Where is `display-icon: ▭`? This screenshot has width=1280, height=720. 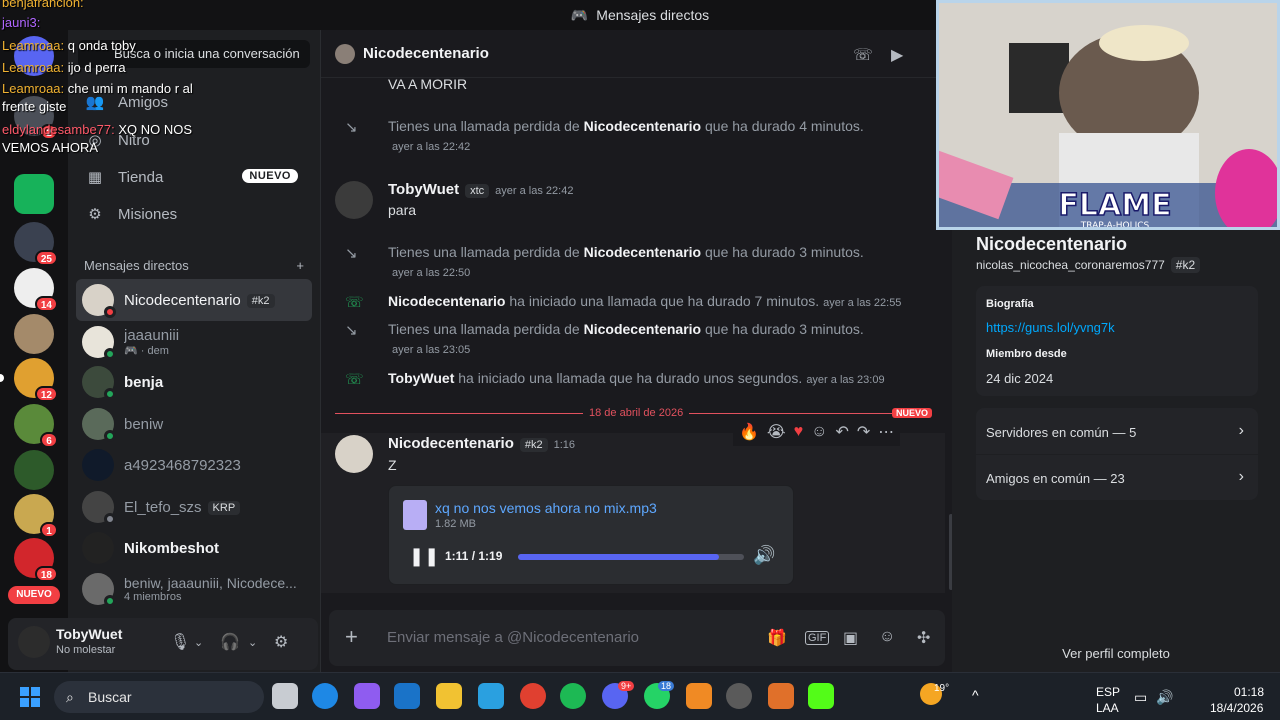
display-icon: ▭ is located at coordinates (1140, 697).